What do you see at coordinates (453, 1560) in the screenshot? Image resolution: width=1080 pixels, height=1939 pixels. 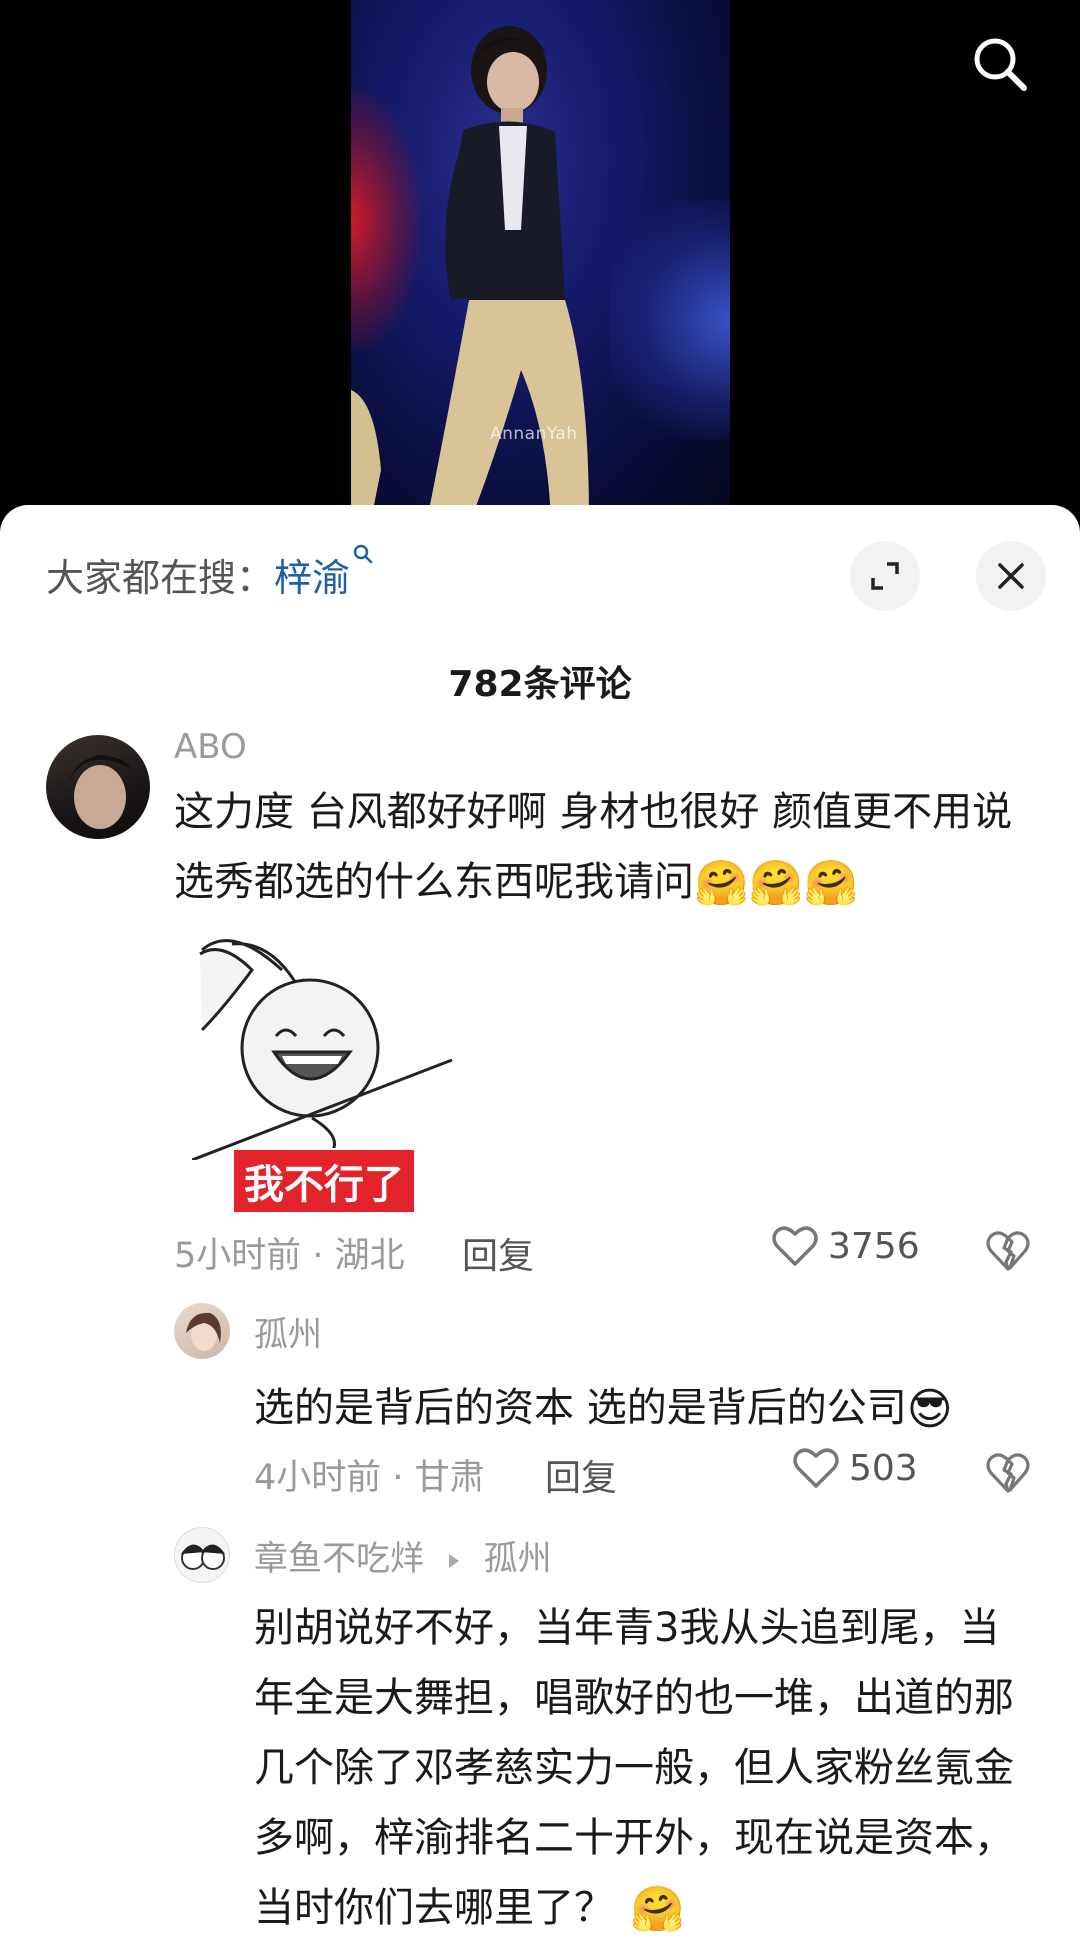 I see `reply-arrow-icon` at bounding box center [453, 1560].